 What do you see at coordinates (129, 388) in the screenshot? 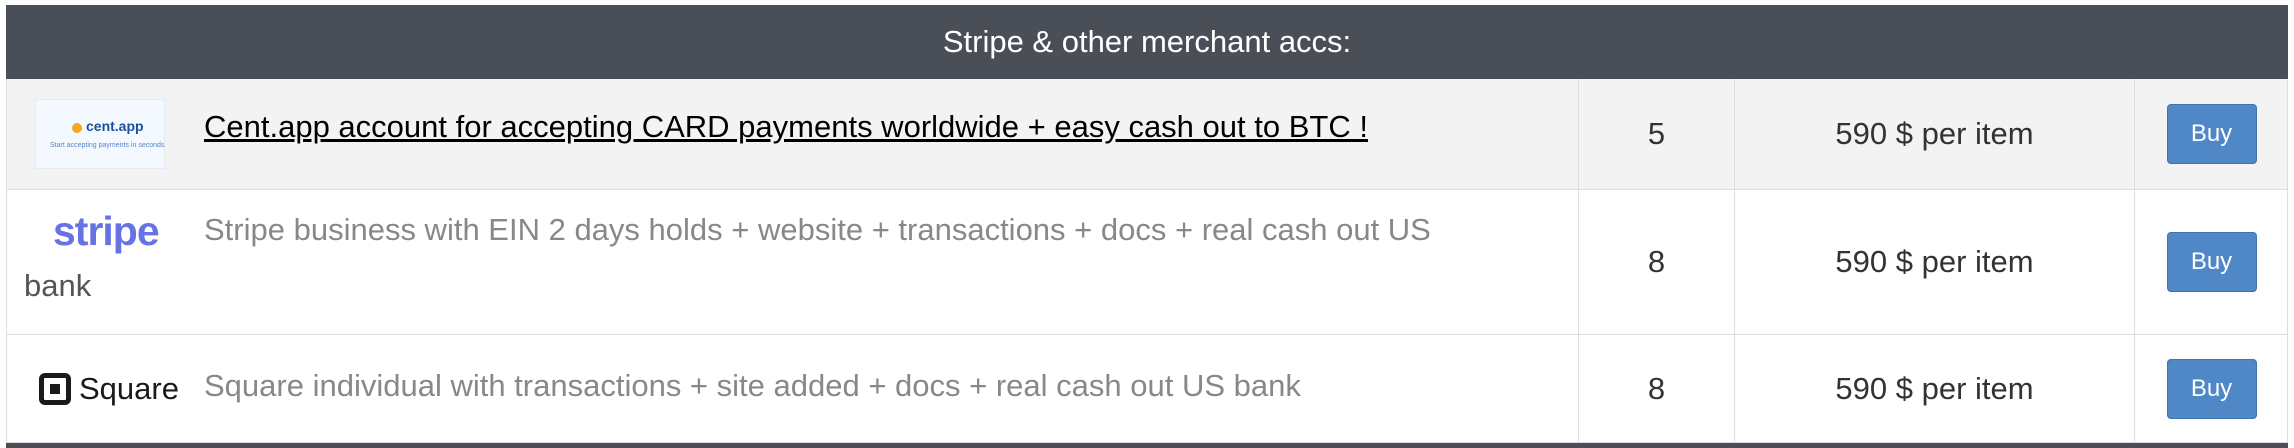
I see `square-logo-name: Square` at bounding box center [129, 388].